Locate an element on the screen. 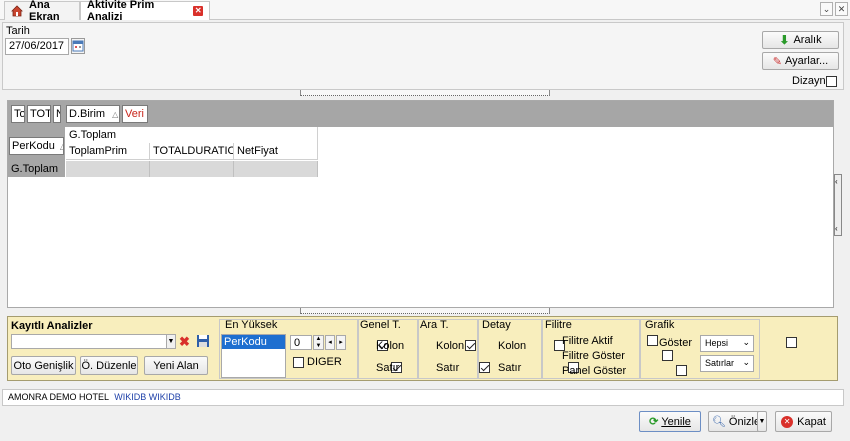 The image size is (850, 441). top-splitter is located at coordinates (425, 93).